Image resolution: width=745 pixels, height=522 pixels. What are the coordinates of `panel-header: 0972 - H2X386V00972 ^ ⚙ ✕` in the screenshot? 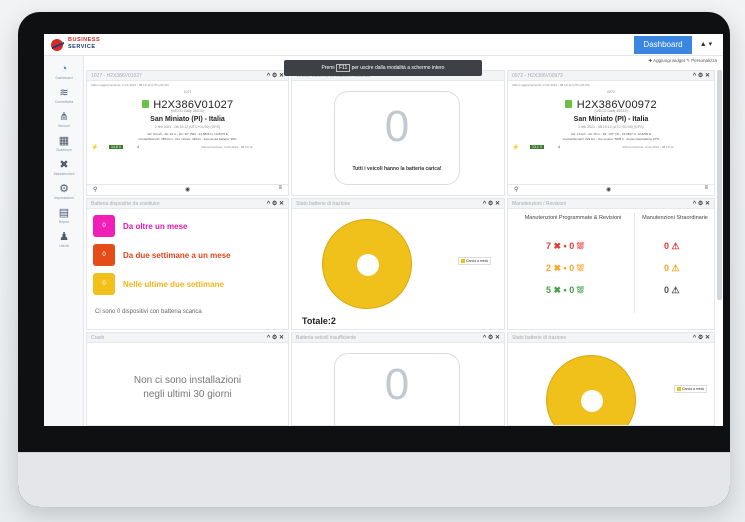 It's located at (611, 76).